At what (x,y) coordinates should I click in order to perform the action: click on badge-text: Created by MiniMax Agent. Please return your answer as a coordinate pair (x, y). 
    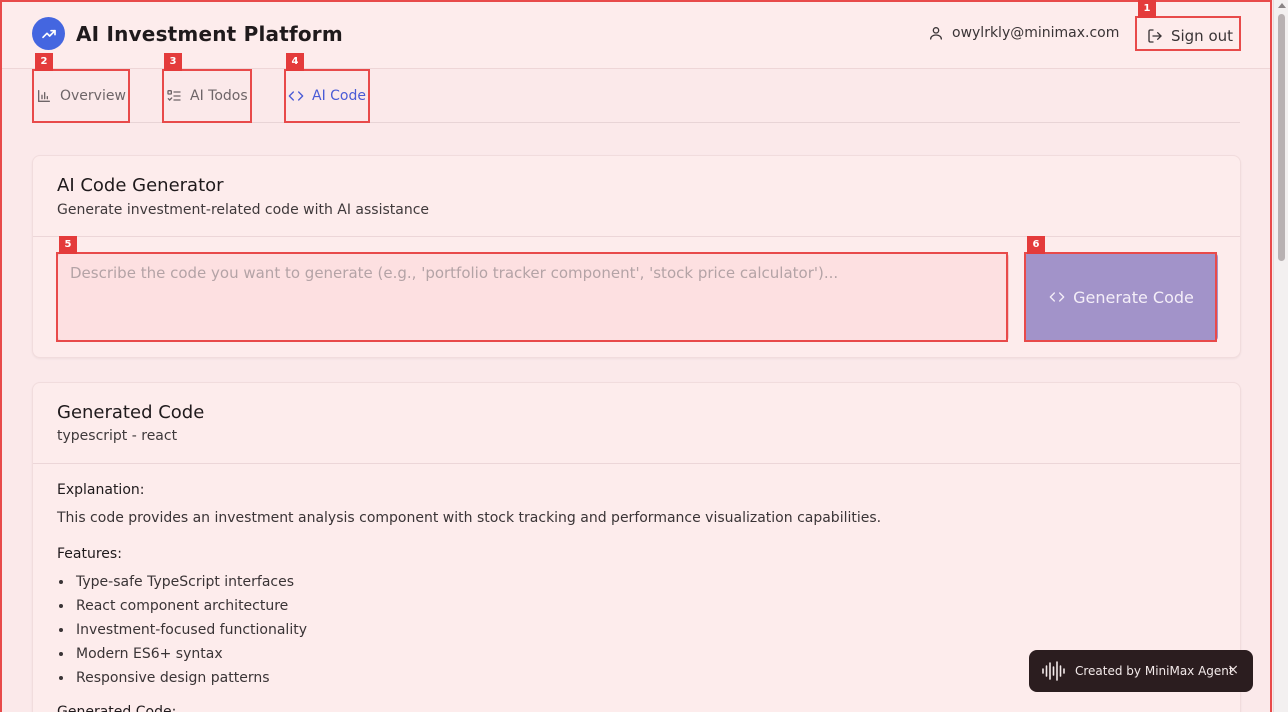
    Looking at the image, I should click on (1154, 671).